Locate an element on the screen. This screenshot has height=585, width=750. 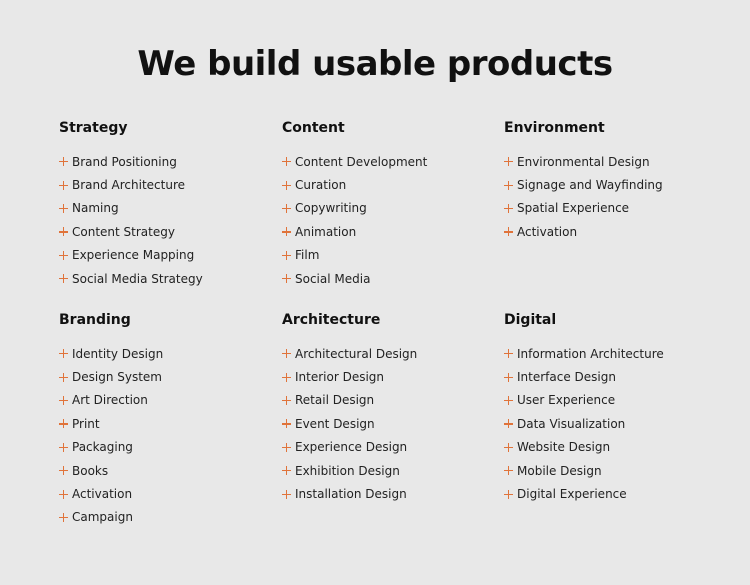
list-item-label: Exhibition Design is located at coordinates (347, 470).